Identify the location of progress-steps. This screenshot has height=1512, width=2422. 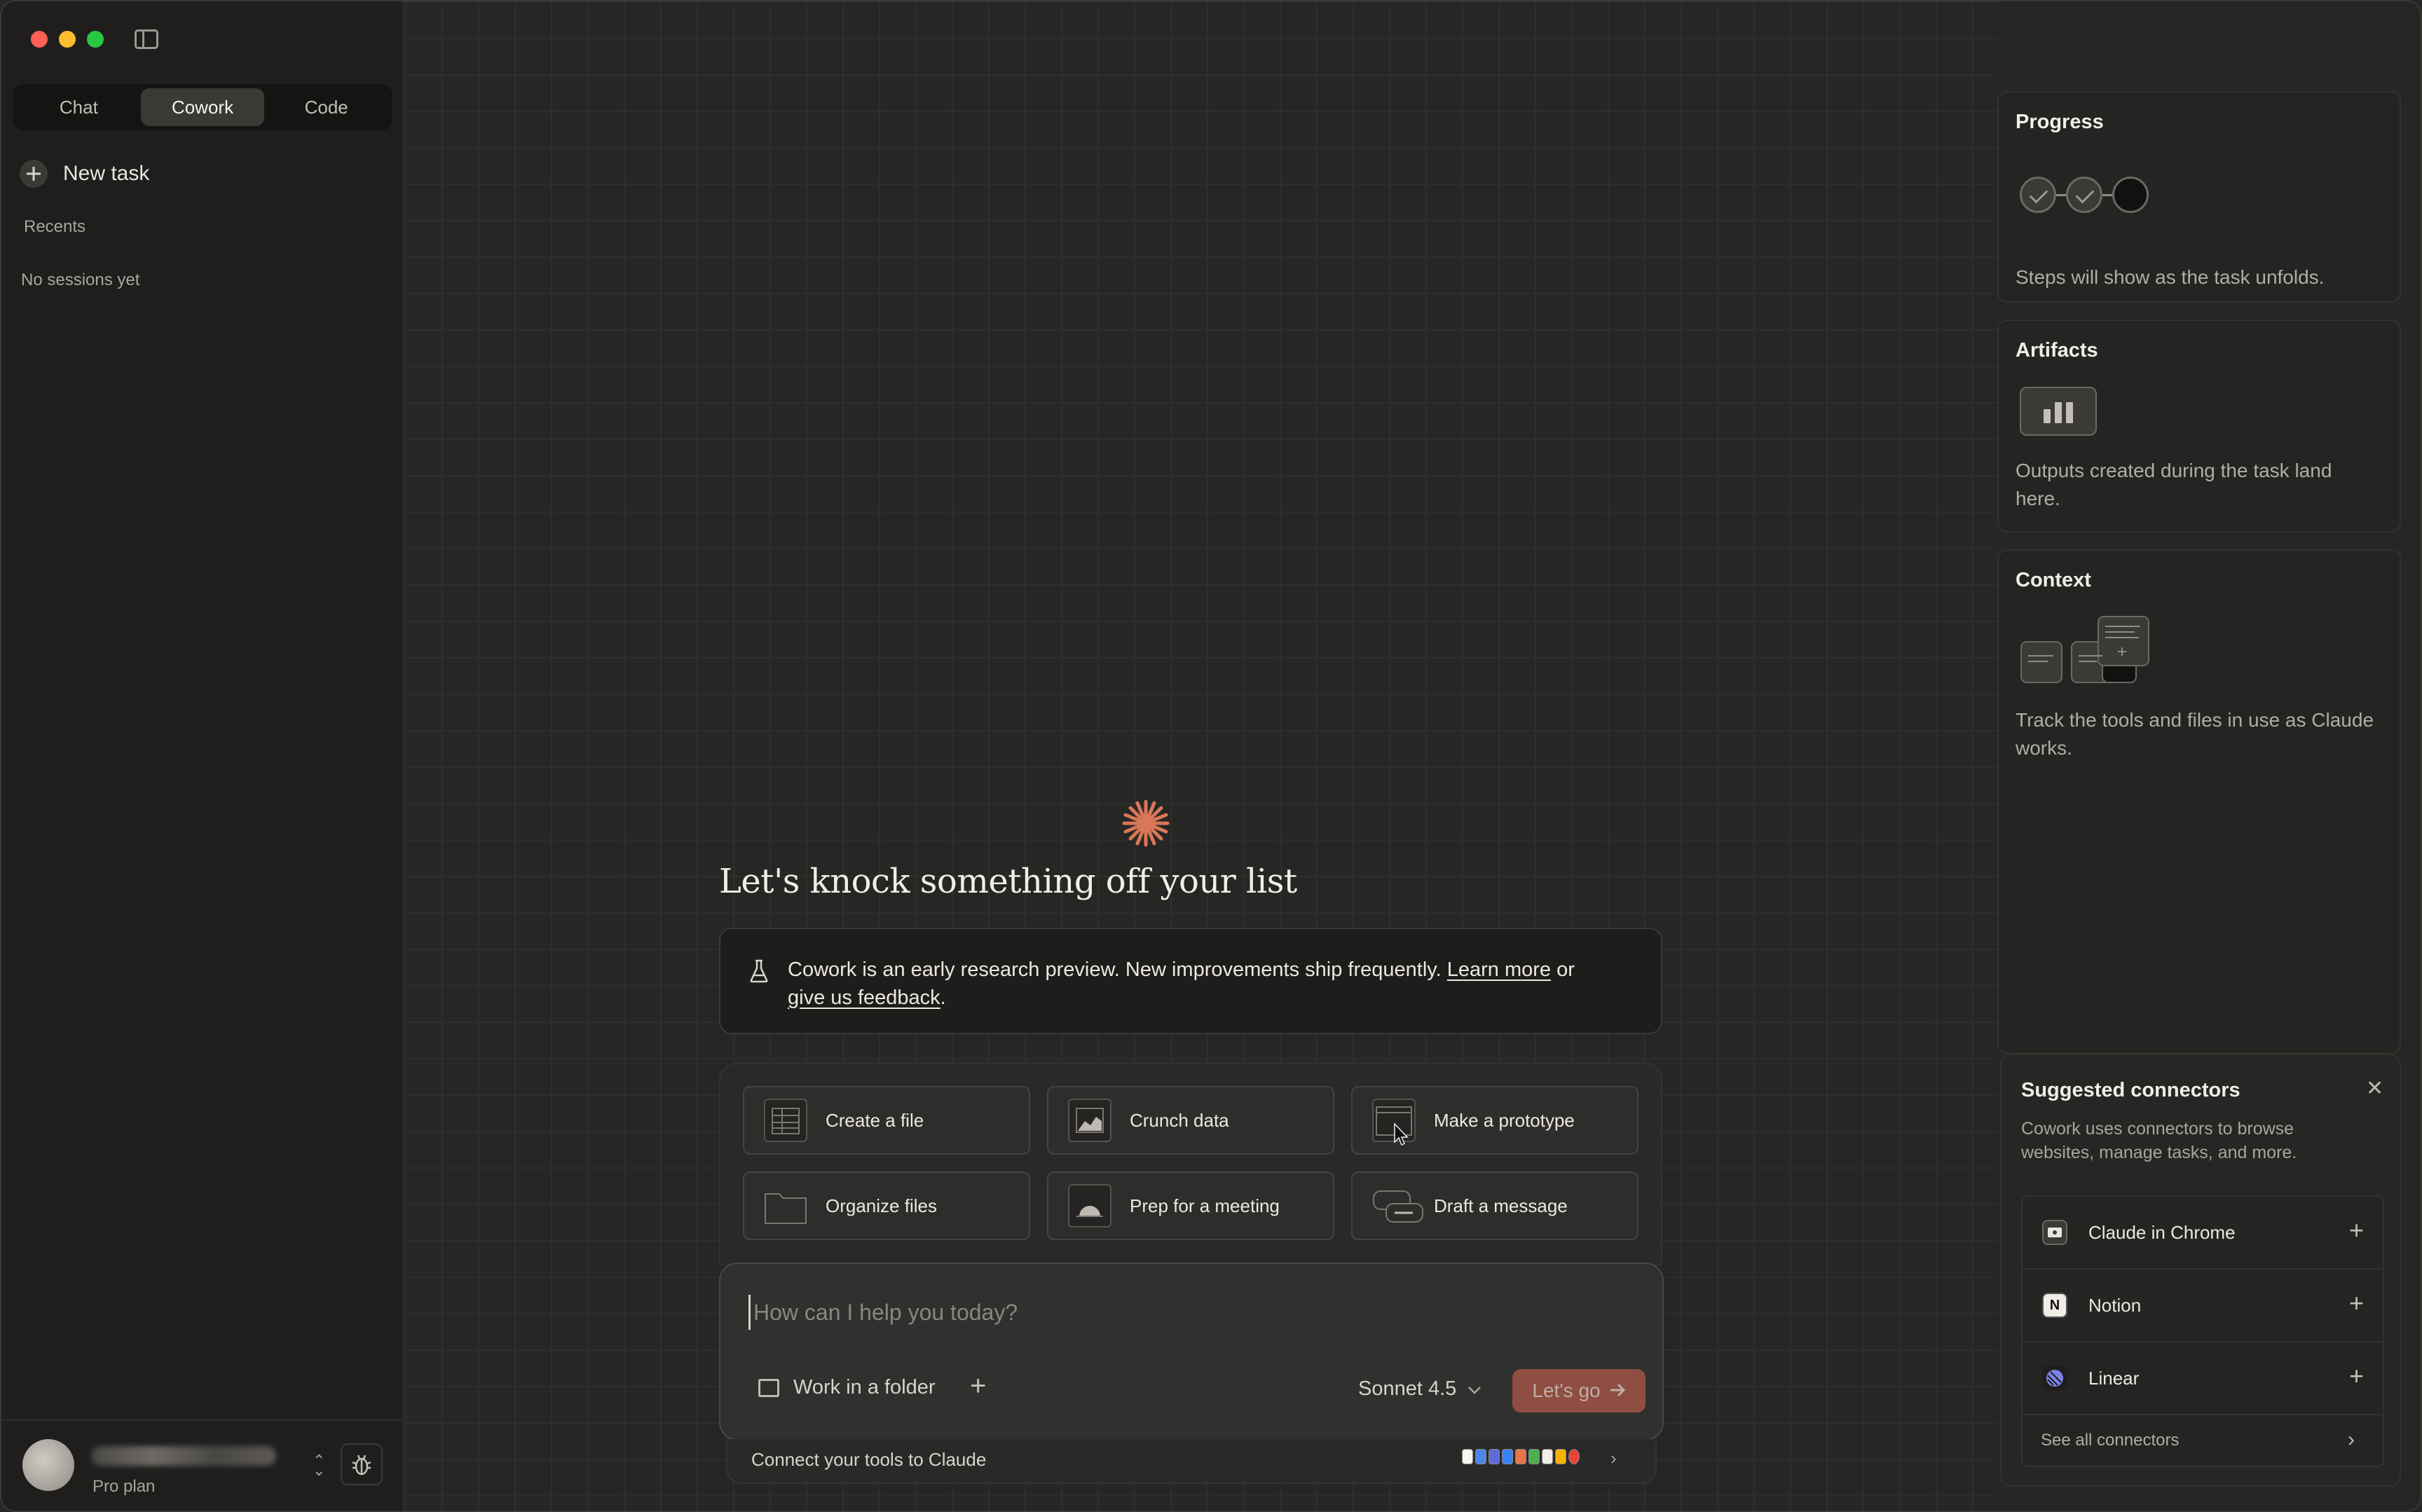
(2084, 195).